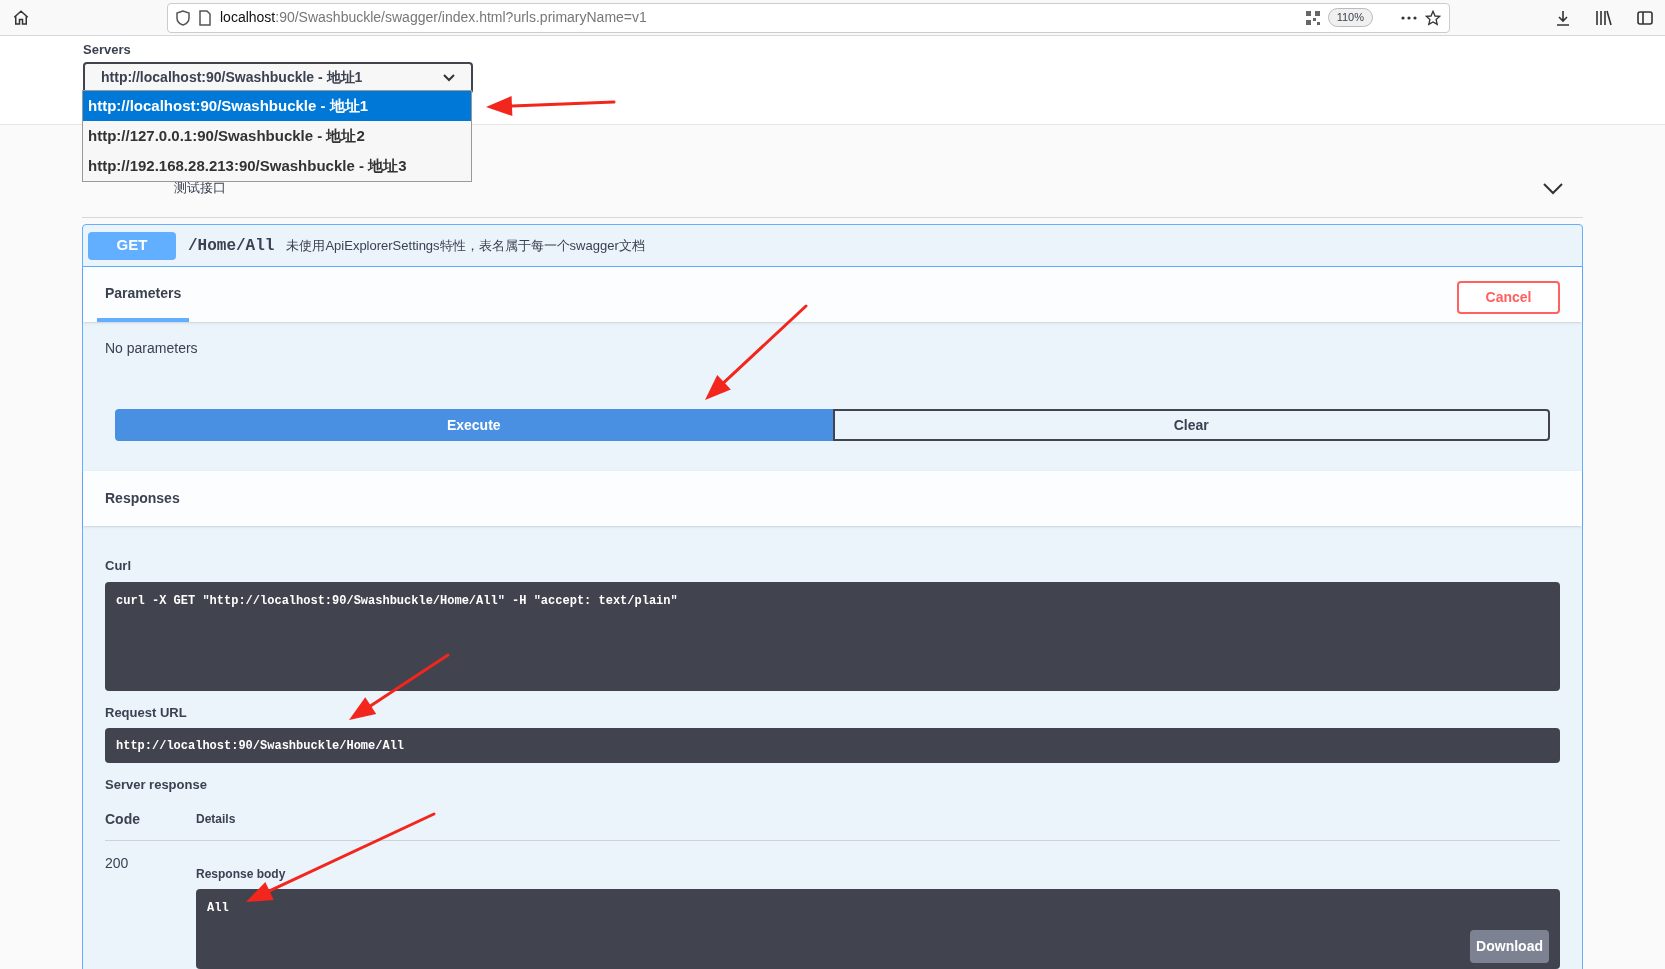 The image size is (1665, 969). Describe the element at coordinates (1191, 425) in the screenshot. I see `clear-button: Clear` at that location.